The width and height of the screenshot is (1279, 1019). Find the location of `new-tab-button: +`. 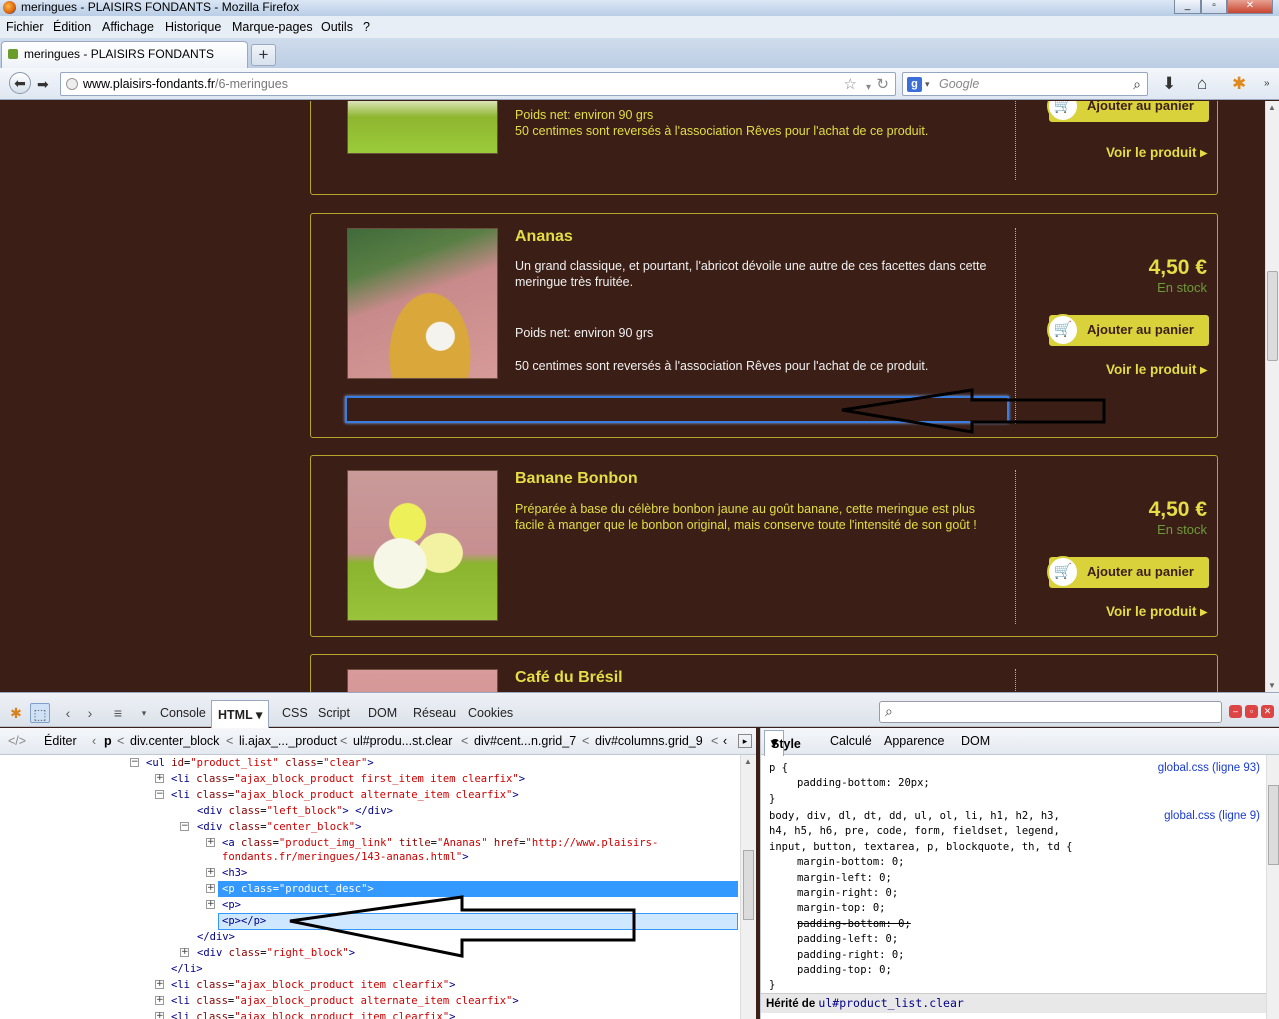

new-tab-button: + is located at coordinates (263, 55).